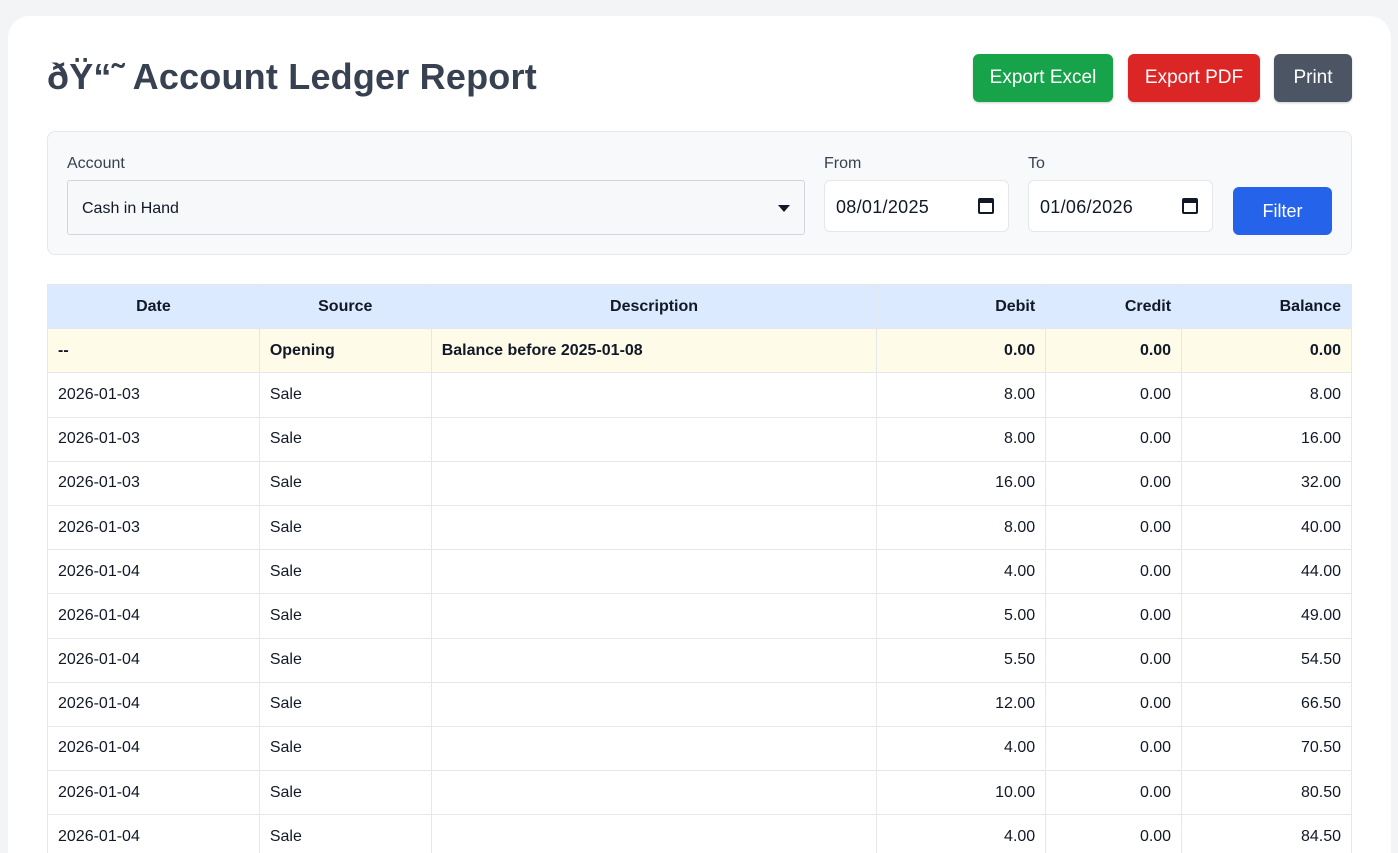  Describe the element at coordinates (1313, 78) in the screenshot. I see `print-button: Print` at that location.